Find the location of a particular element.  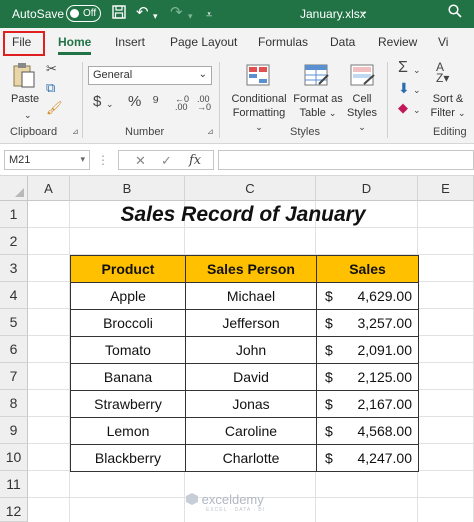

format-as-table-label: Format as Table ⌄ is located at coordinates (318, 106).